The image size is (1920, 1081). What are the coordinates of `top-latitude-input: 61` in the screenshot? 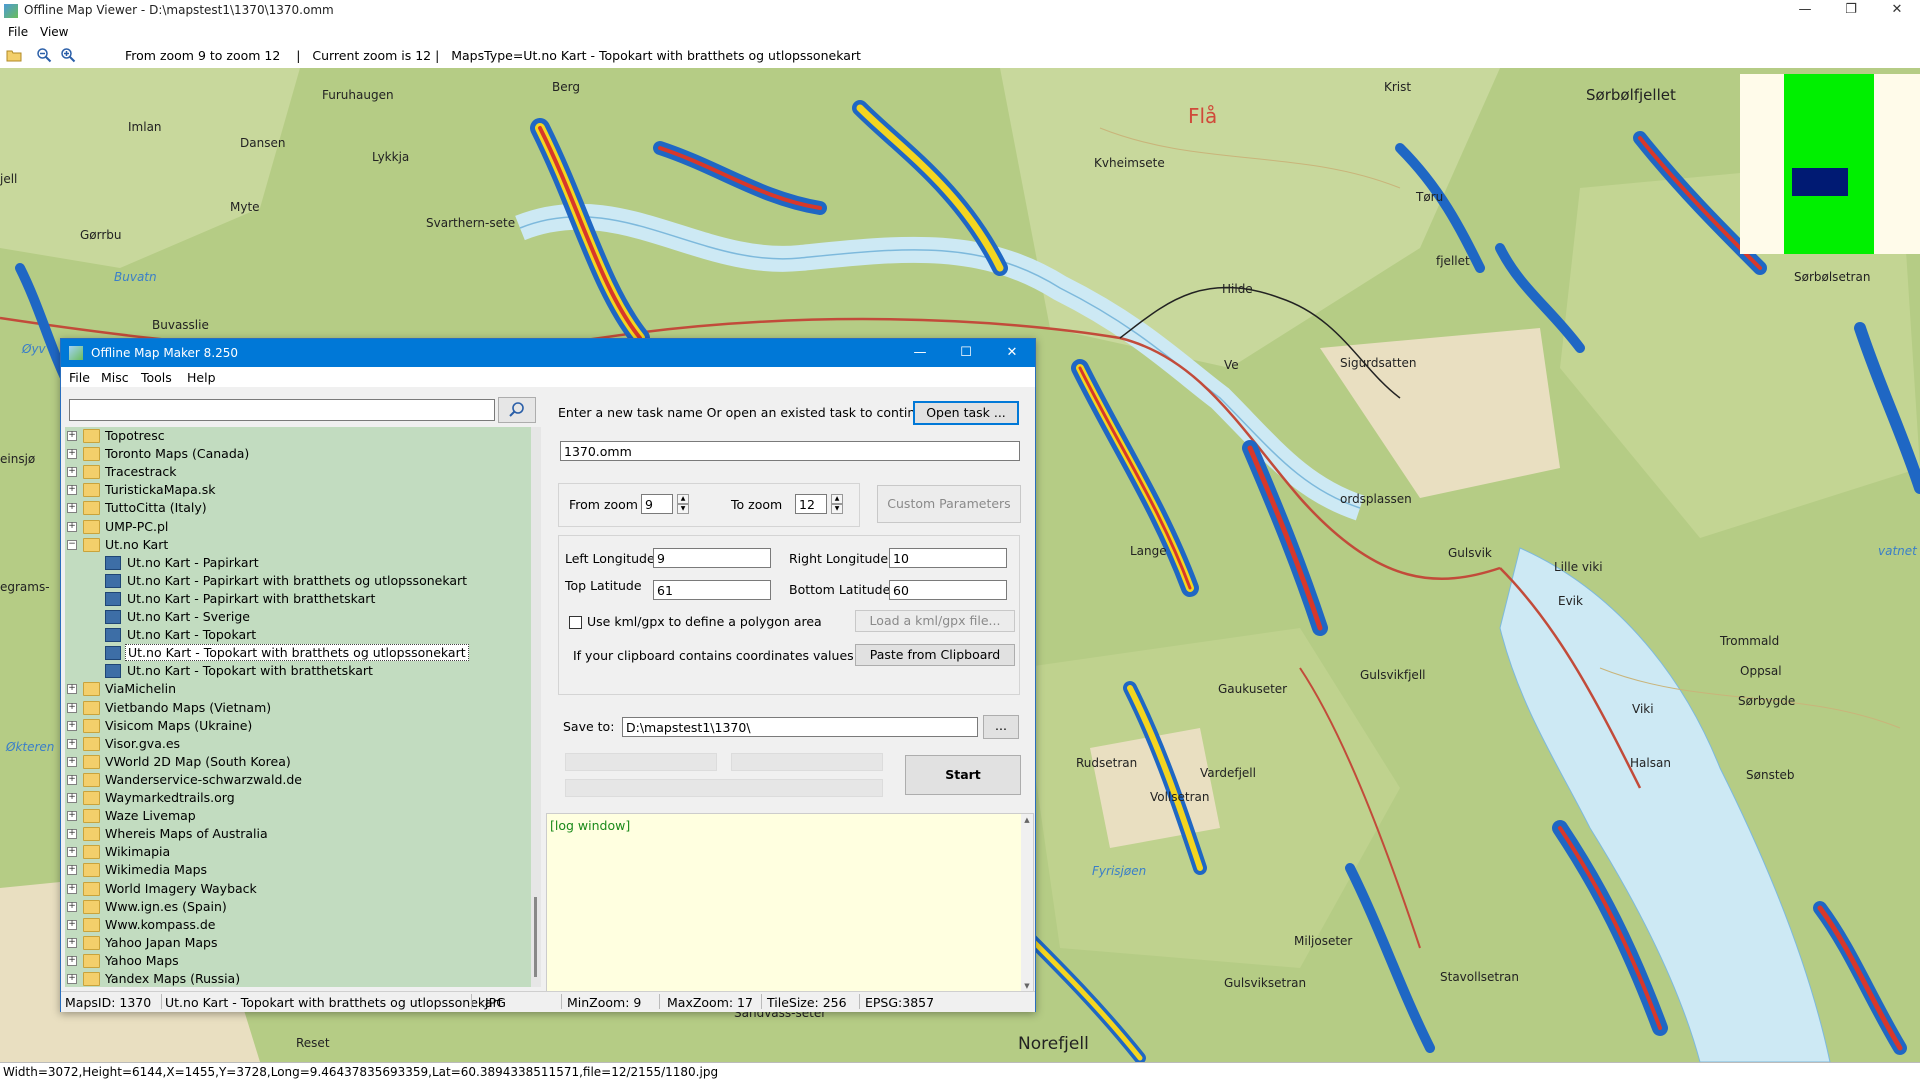 It's located at (712, 590).